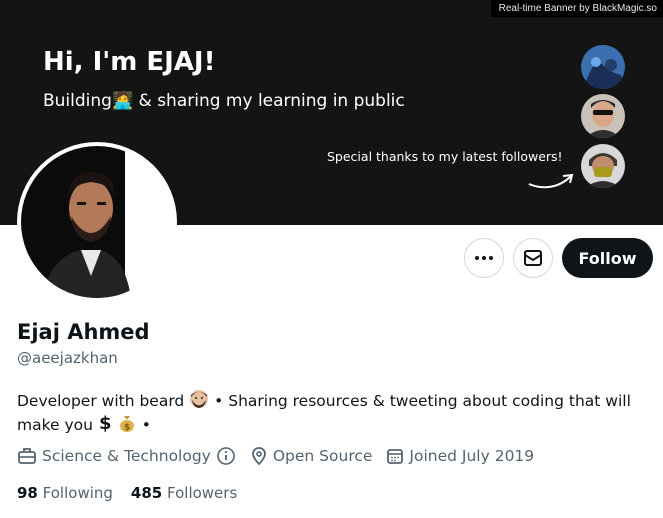 This screenshot has height=518, width=663. I want to click on bio-text-3: •, so click(146, 425).